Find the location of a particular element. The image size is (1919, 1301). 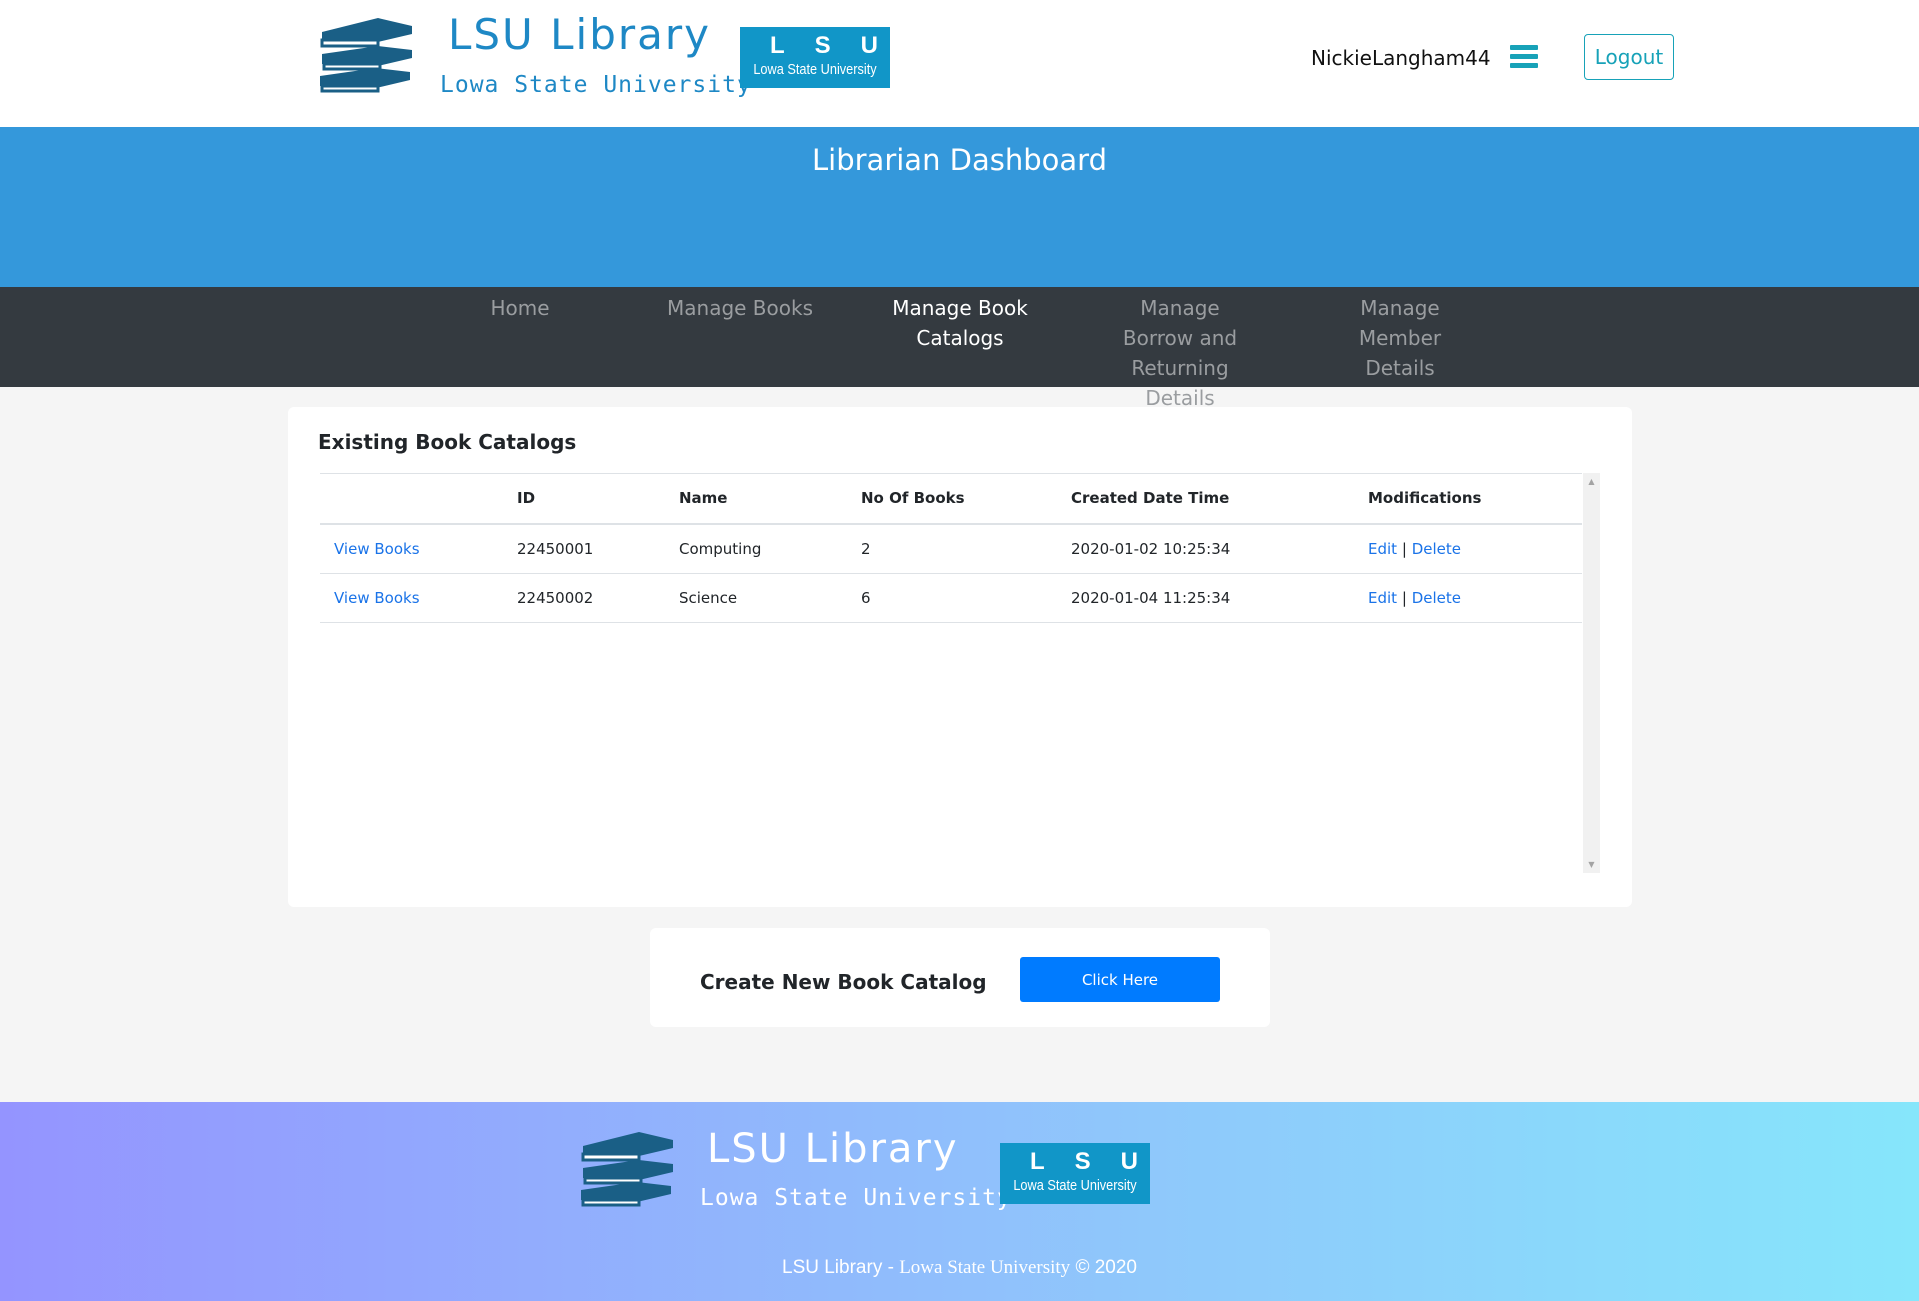

footer-badge-text: Lowa State University is located at coordinates (1075, 1185).